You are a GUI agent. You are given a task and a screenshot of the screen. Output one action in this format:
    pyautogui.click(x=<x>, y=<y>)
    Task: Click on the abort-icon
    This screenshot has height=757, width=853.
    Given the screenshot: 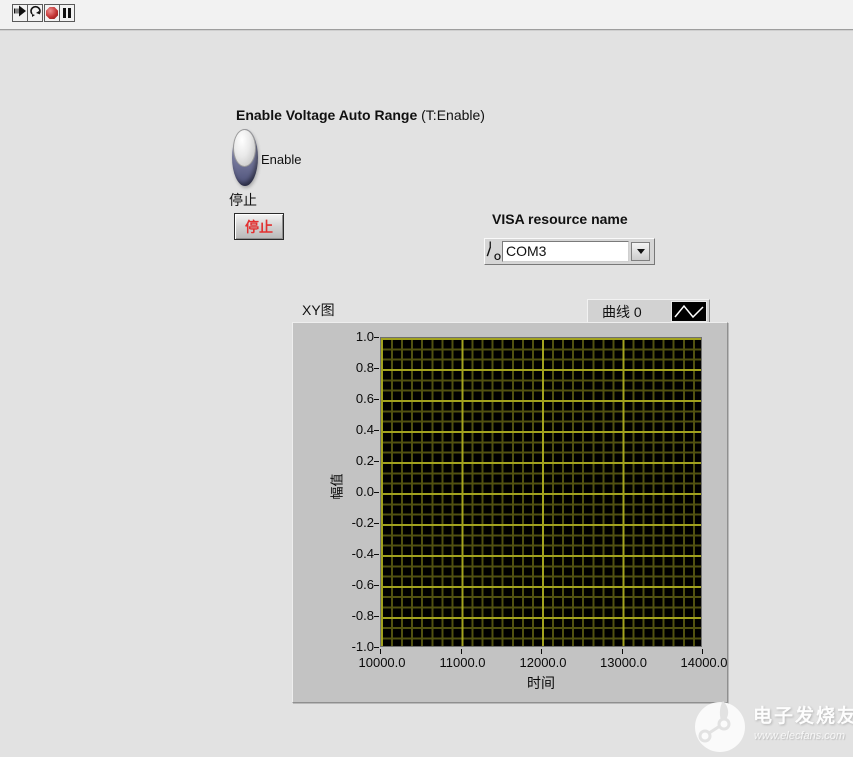 What is the action you would take?
    pyautogui.click(x=52, y=13)
    